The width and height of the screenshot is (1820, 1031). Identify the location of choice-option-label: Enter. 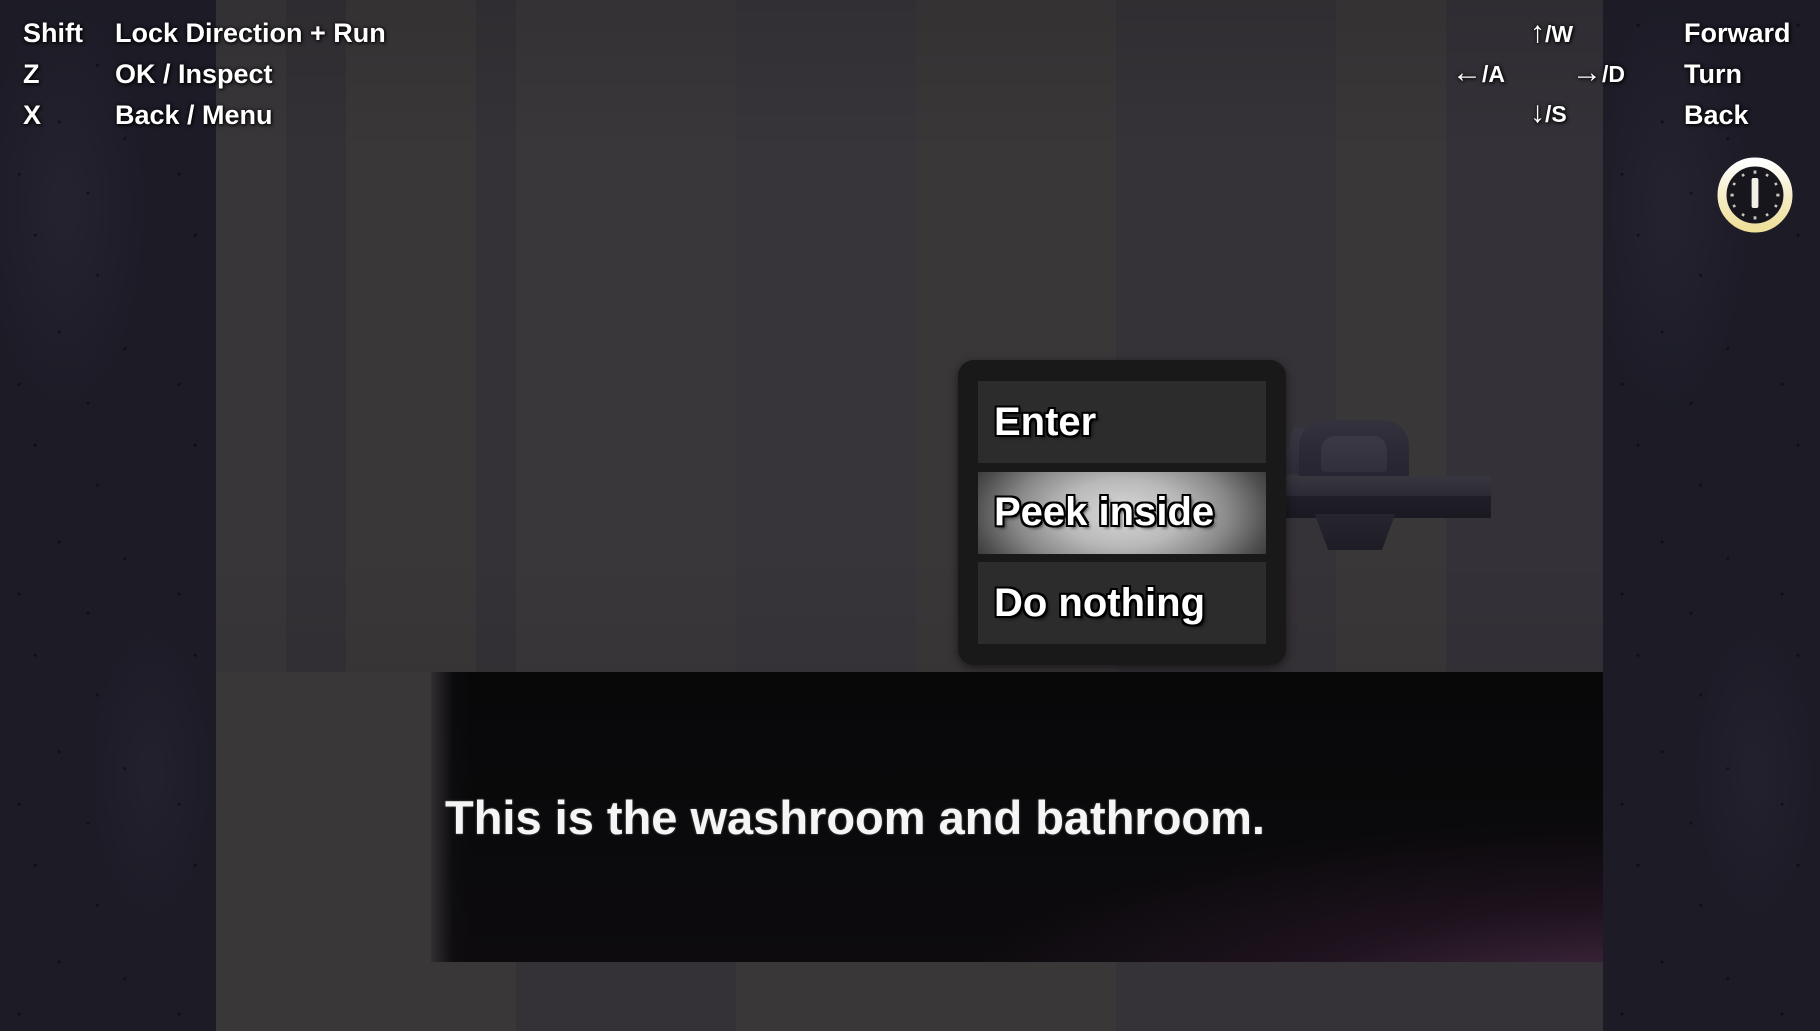
(1045, 421).